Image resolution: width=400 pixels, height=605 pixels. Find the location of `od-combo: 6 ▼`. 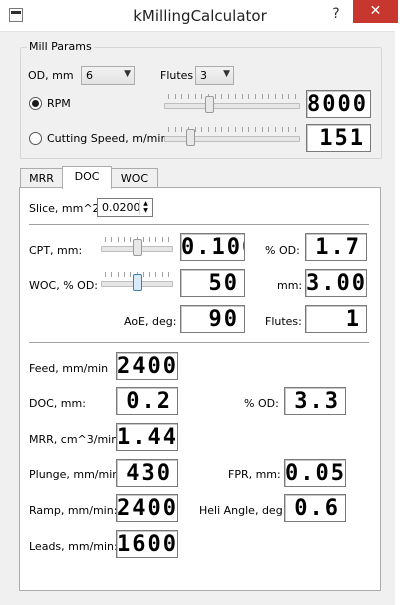

od-combo: 6 ▼ is located at coordinates (108, 75).